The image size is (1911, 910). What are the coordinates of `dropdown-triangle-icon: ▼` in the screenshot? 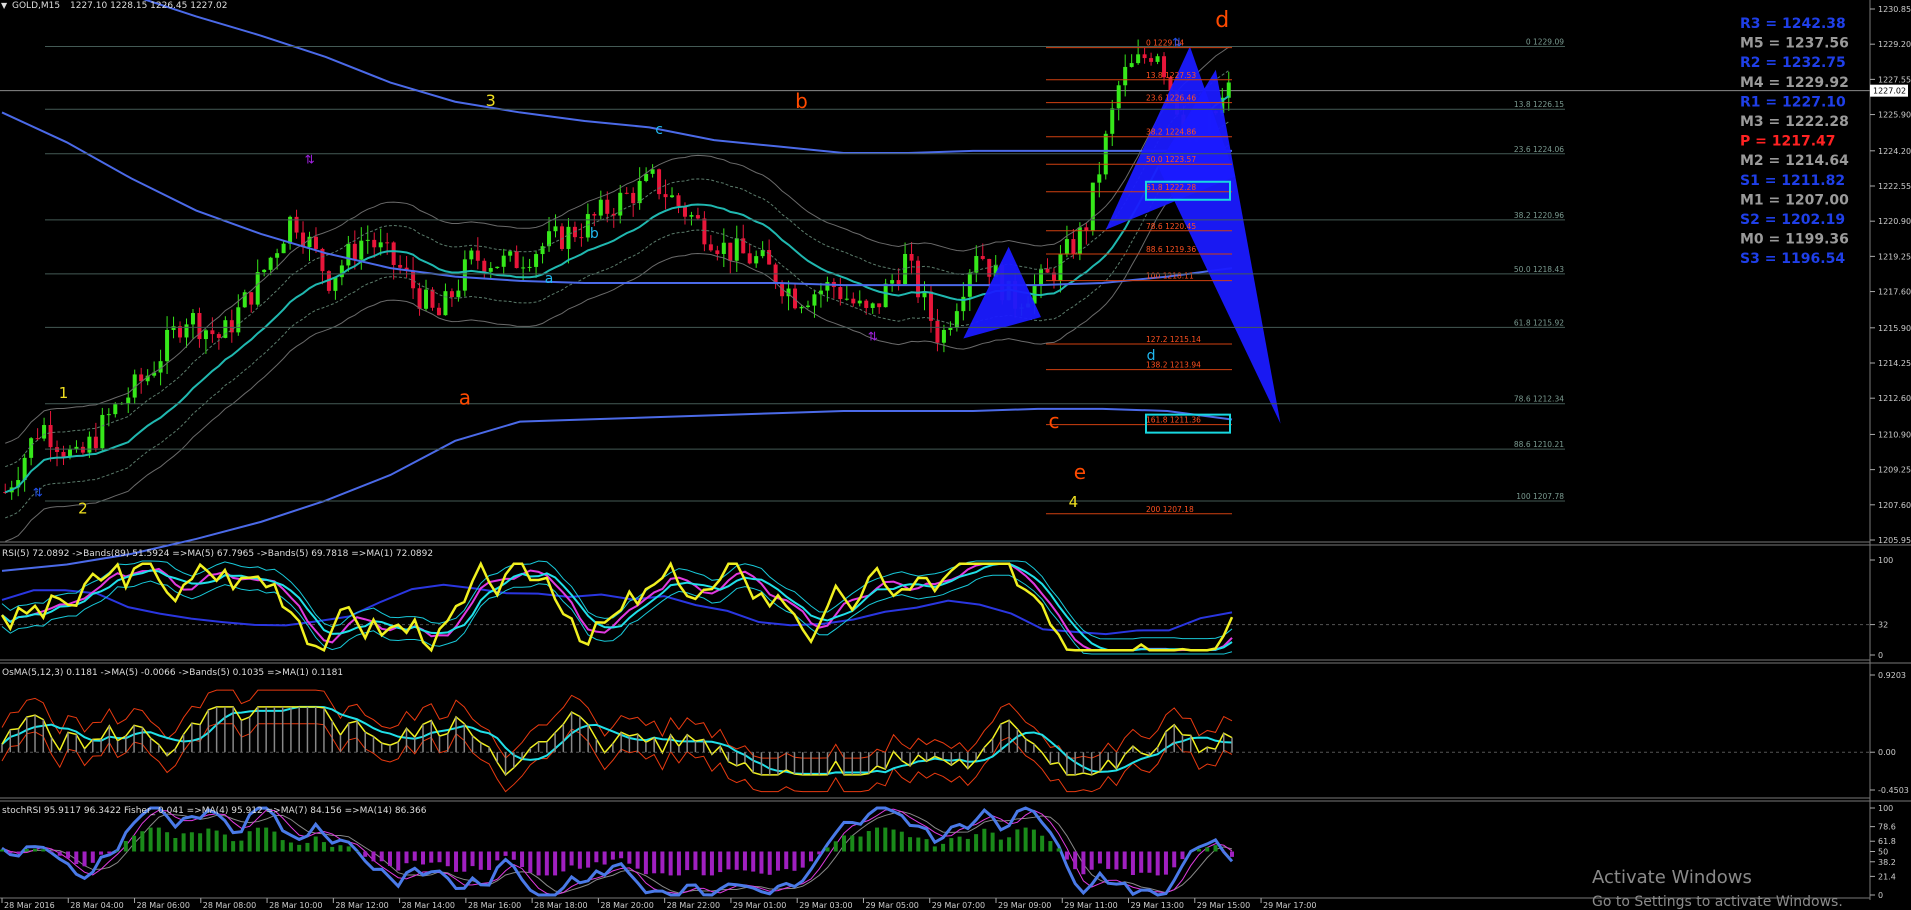 It's located at (4, 5).